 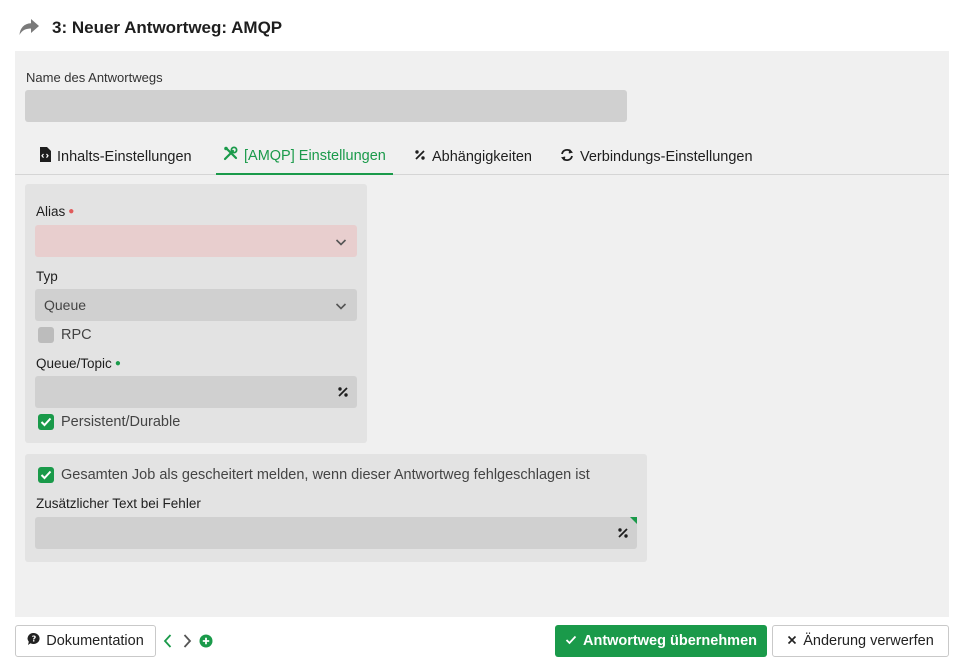 I want to click on page-title: 3: Neuer Antwortweg: AMQP, so click(x=167, y=27).